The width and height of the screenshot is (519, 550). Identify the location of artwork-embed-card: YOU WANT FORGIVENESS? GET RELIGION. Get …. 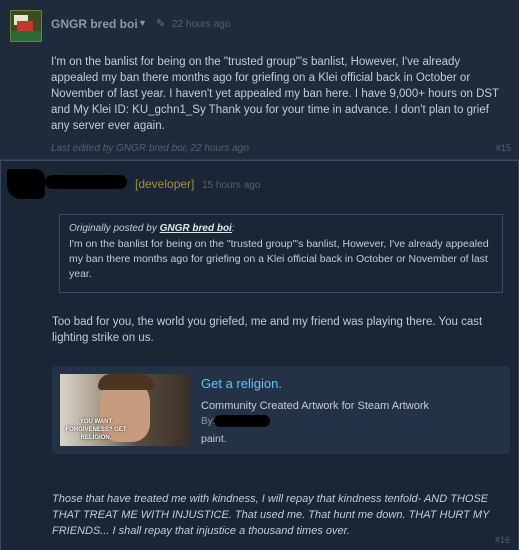
(281, 410).